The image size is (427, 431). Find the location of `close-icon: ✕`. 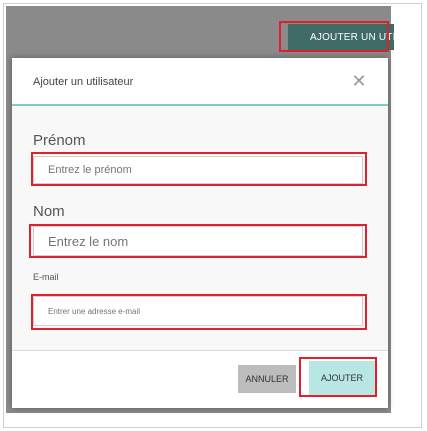

close-icon: ✕ is located at coordinates (359, 81).